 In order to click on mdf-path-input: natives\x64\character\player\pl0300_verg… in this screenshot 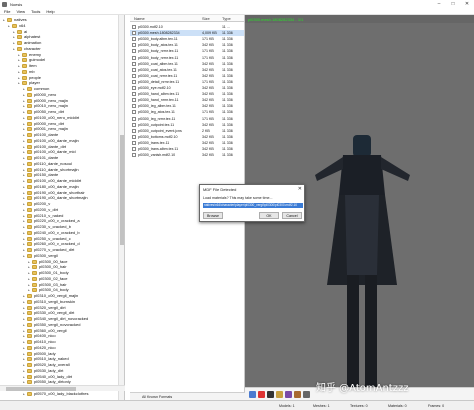, I will do `click(253, 205)`.